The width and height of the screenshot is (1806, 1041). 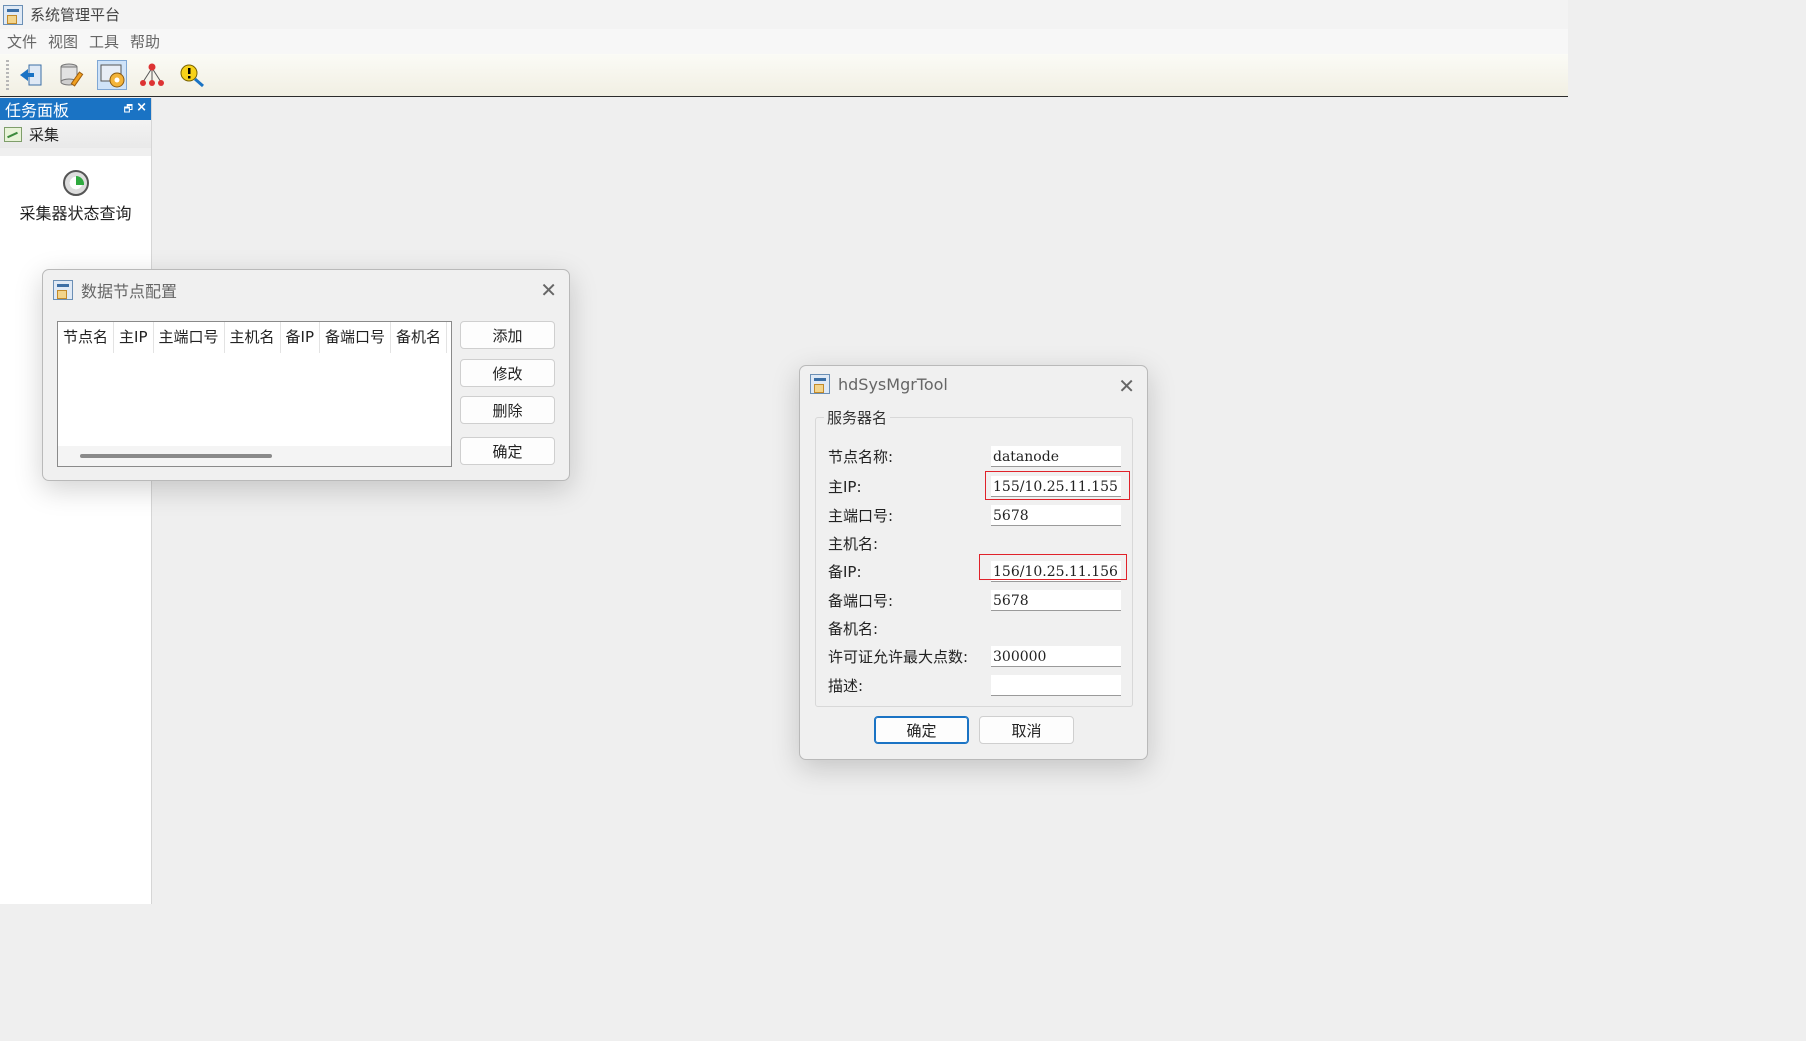 What do you see at coordinates (145, 41) in the screenshot?
I see `menu-help: 帮助` at bounding box center [145, 41].